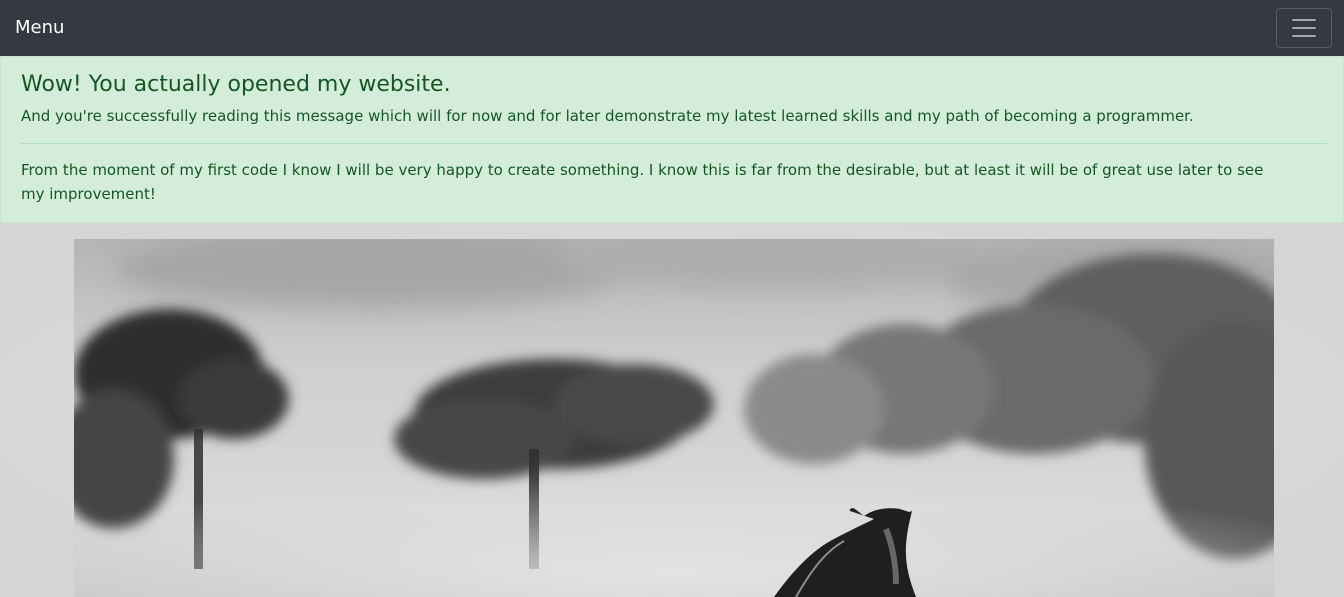 This screenshot has height=597, width=1344. Describe the element at coordinates (39, 28) in the screenshot. I see `navbar-brand: Menu` at that location.